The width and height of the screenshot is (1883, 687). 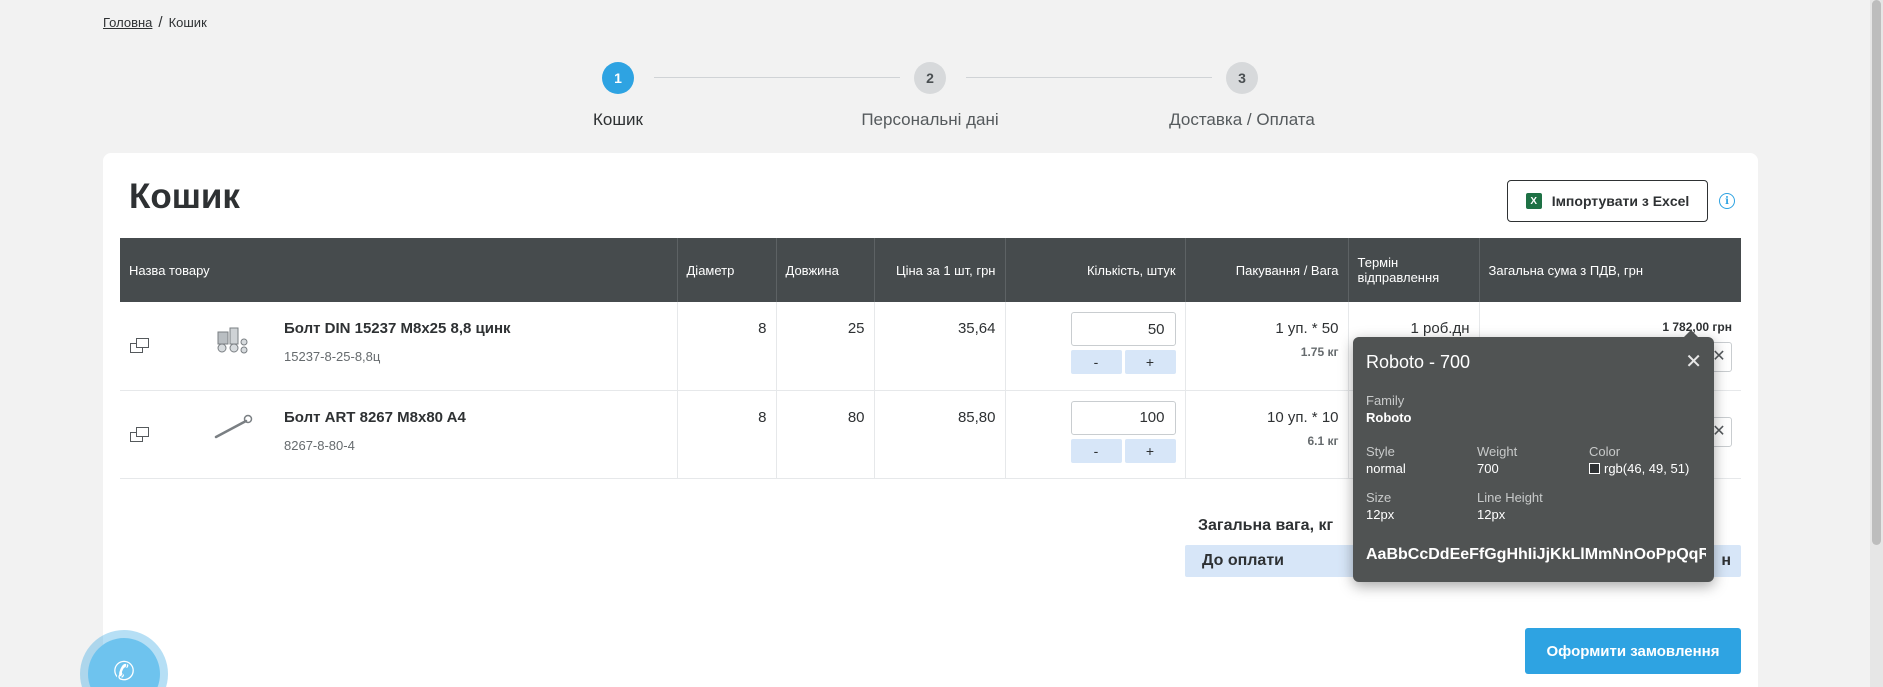 I want to click on cell-price: 85,80, so click(x=940, y=434).